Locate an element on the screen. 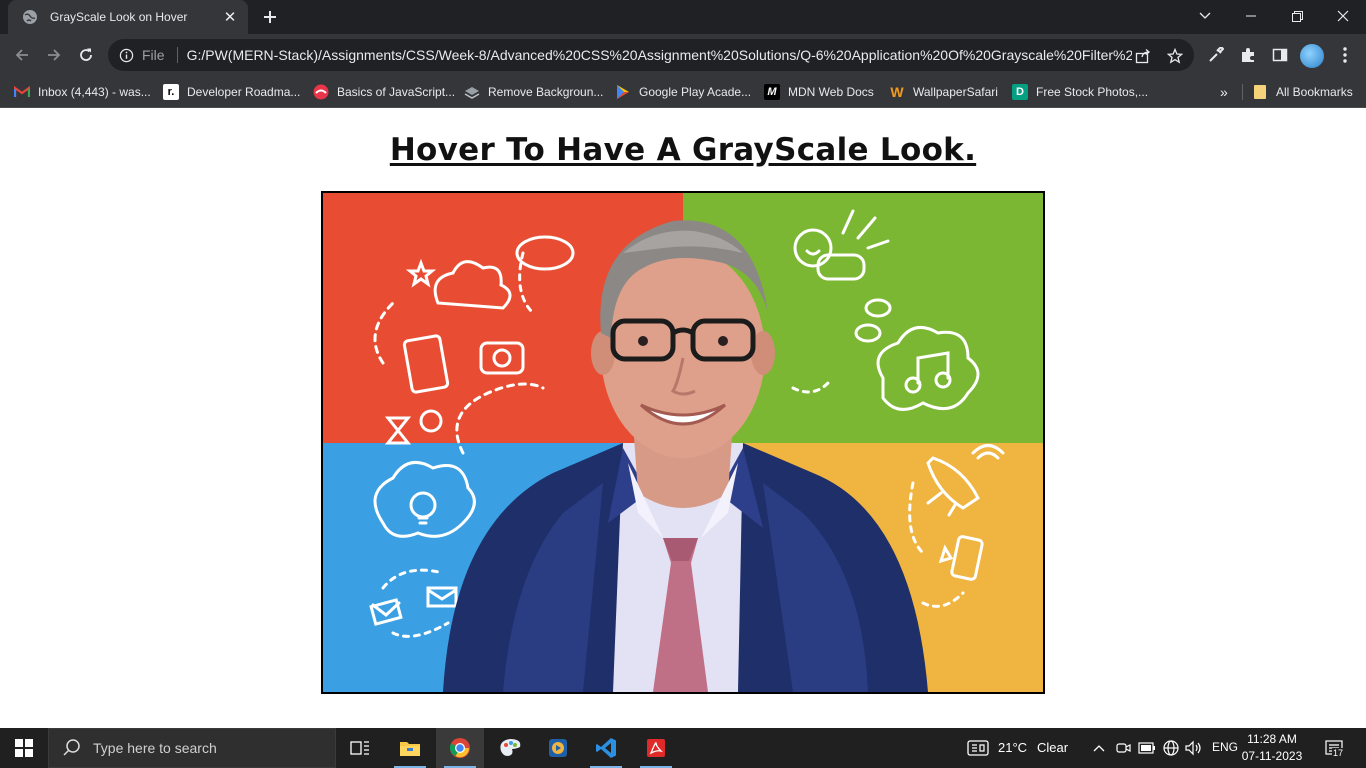 The height and width of the screenshot is (768, 1366). page-heading: Hover To Have A GrayScale Look. is located at coordinates (683, 150).